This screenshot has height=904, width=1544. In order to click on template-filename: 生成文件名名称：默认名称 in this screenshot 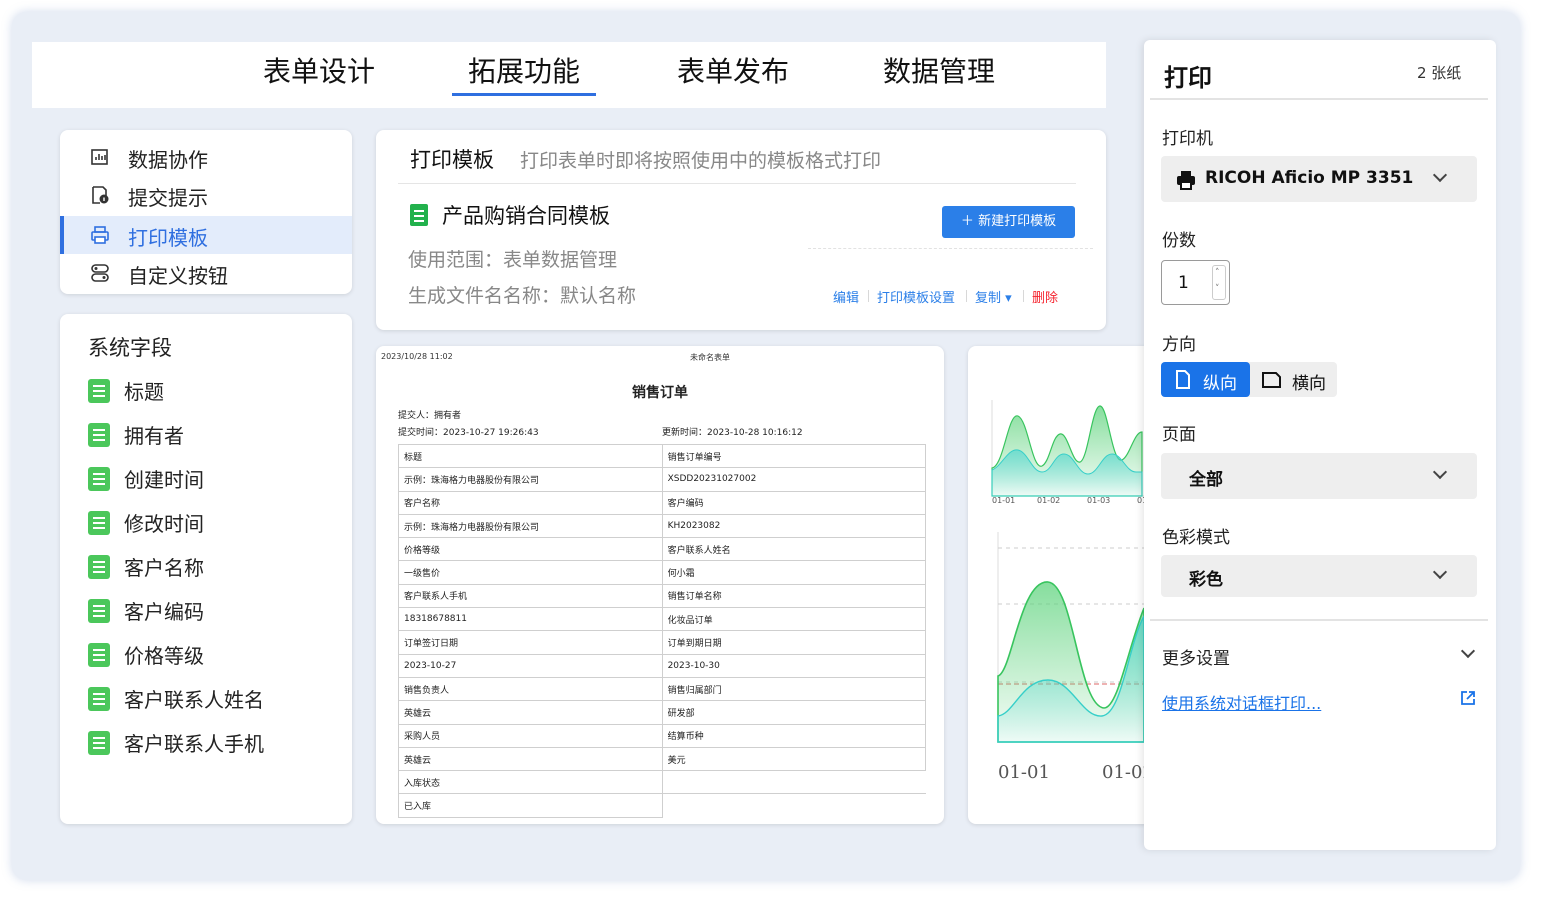, I will do `click(522, 296)`.